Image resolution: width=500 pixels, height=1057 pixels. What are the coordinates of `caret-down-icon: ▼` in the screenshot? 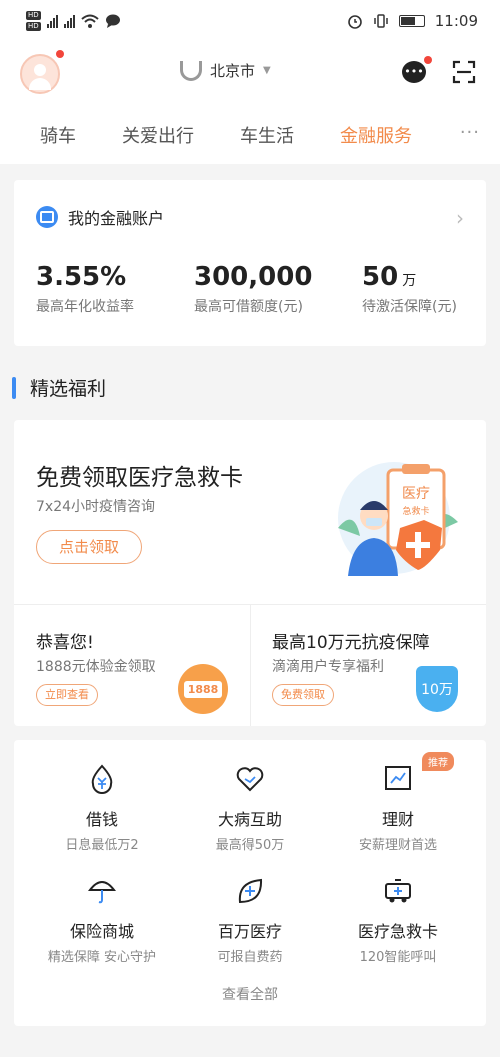 It's located at (267, 70).